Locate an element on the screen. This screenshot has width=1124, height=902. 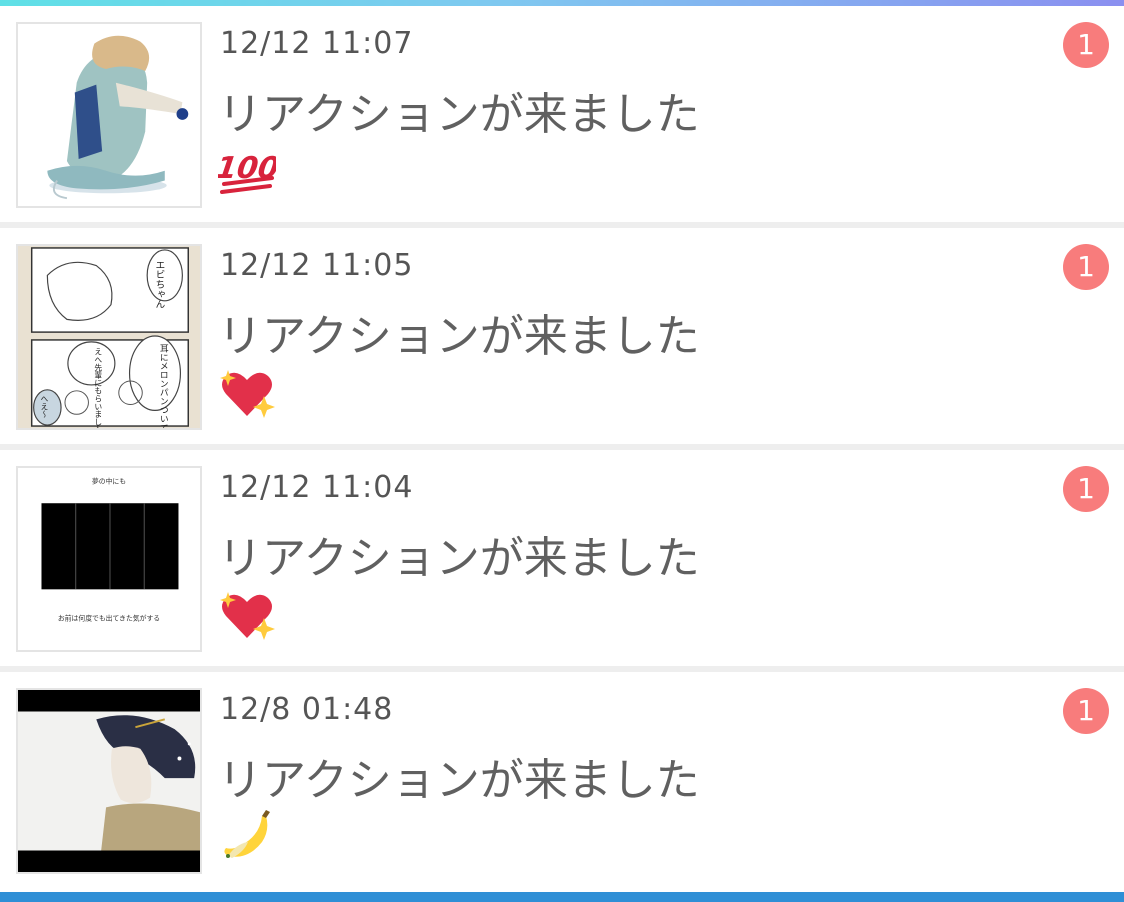
post-thumbnail: 夢の中にも お前は何度でも出てきた気がする is located at coordinates (109, 559).